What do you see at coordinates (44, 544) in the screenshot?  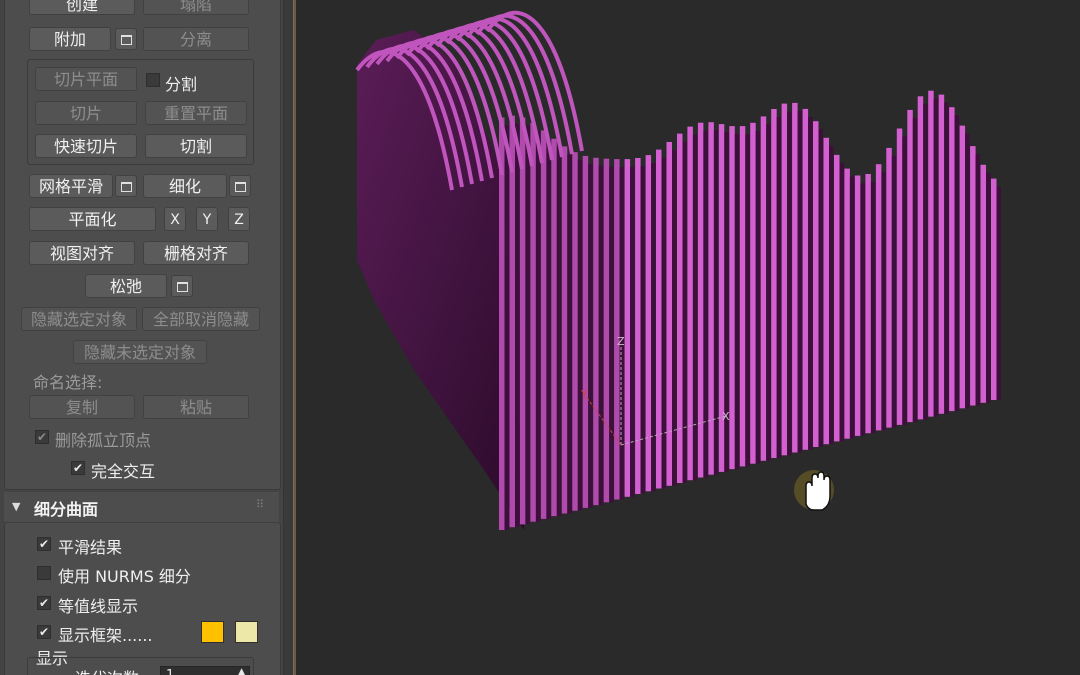 I see `smooth-result-checkbox: ✔` at bounding box center [44, 544].